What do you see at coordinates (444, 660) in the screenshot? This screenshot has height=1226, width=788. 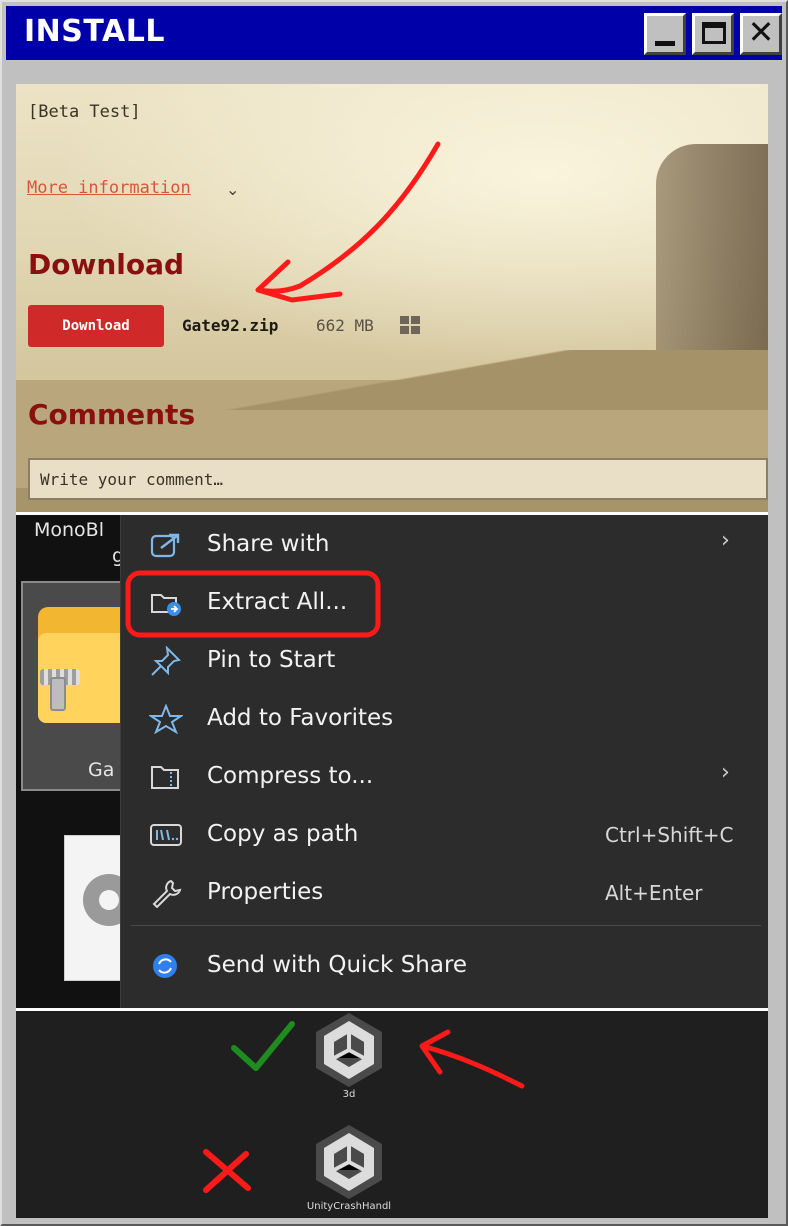 I see `menu-item-pin-to-start: Pin to Start` at bounding box center [444, 660].